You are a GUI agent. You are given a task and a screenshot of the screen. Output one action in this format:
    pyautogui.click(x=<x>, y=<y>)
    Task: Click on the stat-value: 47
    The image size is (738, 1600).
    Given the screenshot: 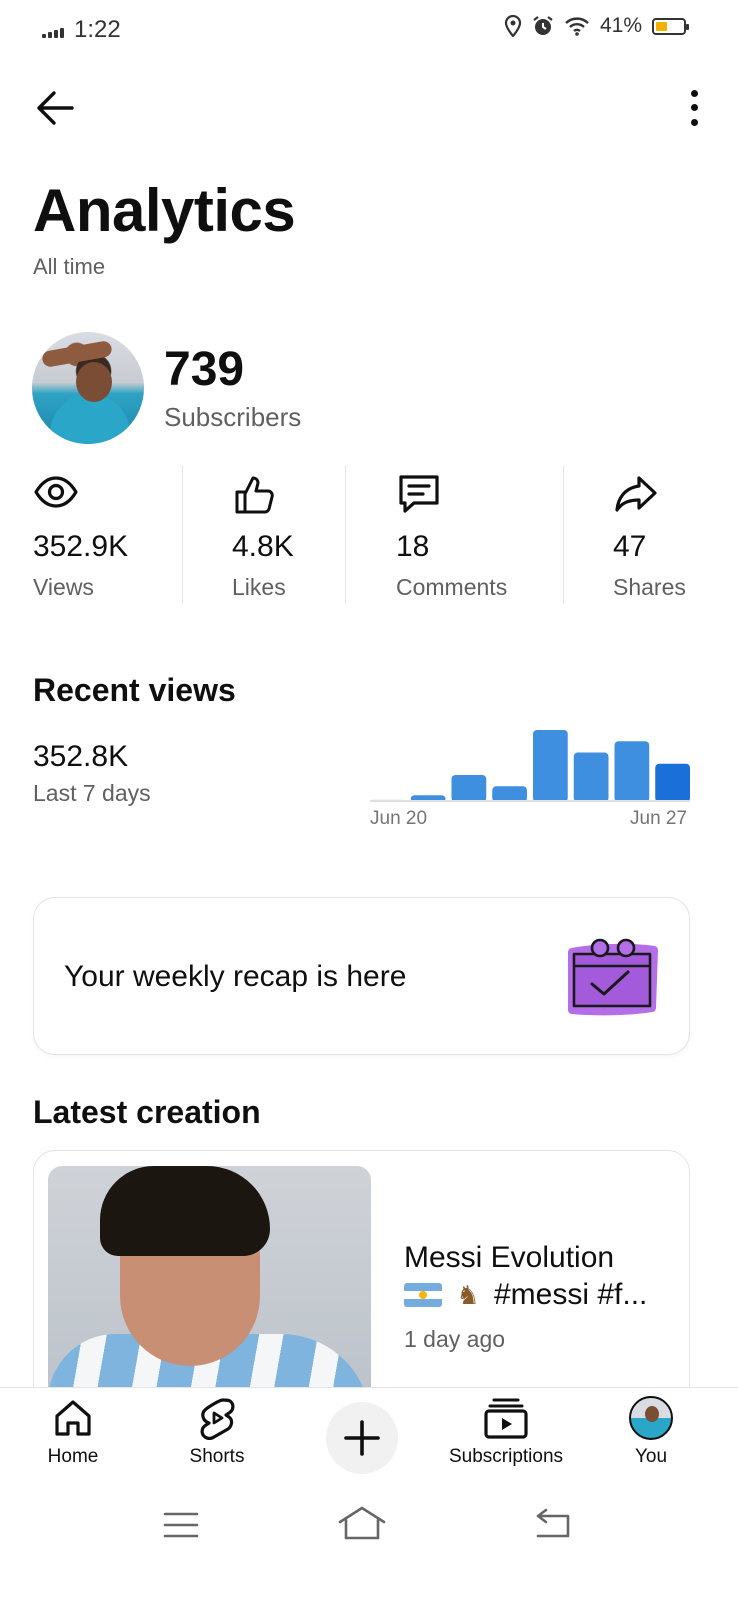 What is the action you would take?
    pyautogui.click(x=630, y=546)
    